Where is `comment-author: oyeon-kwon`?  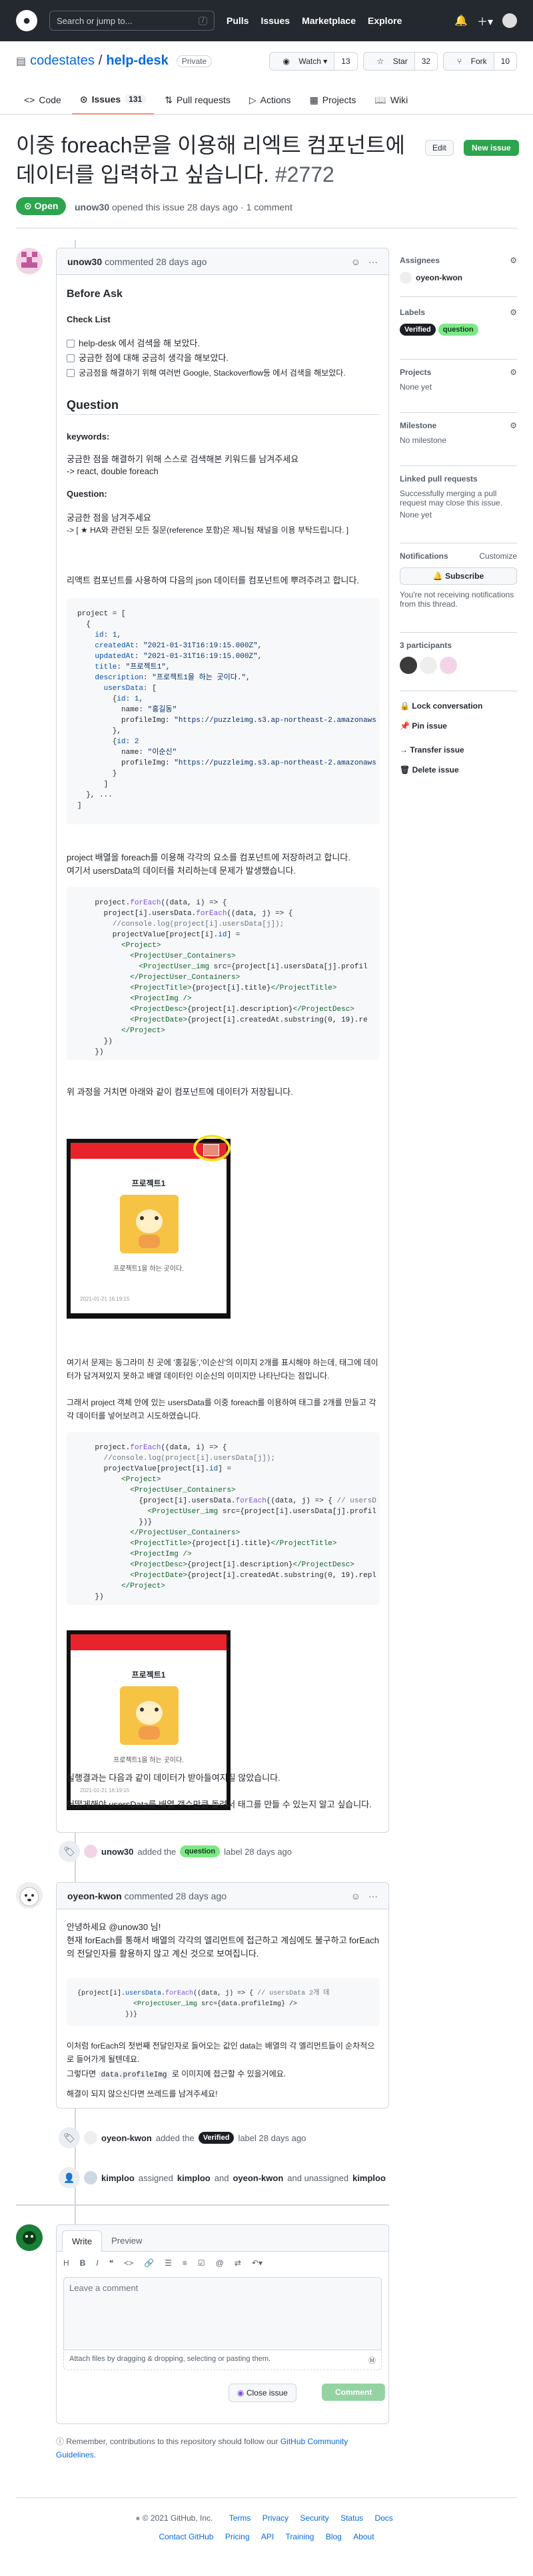 comment-author: oyeon-kwon is located at coordinates (94, 1896).